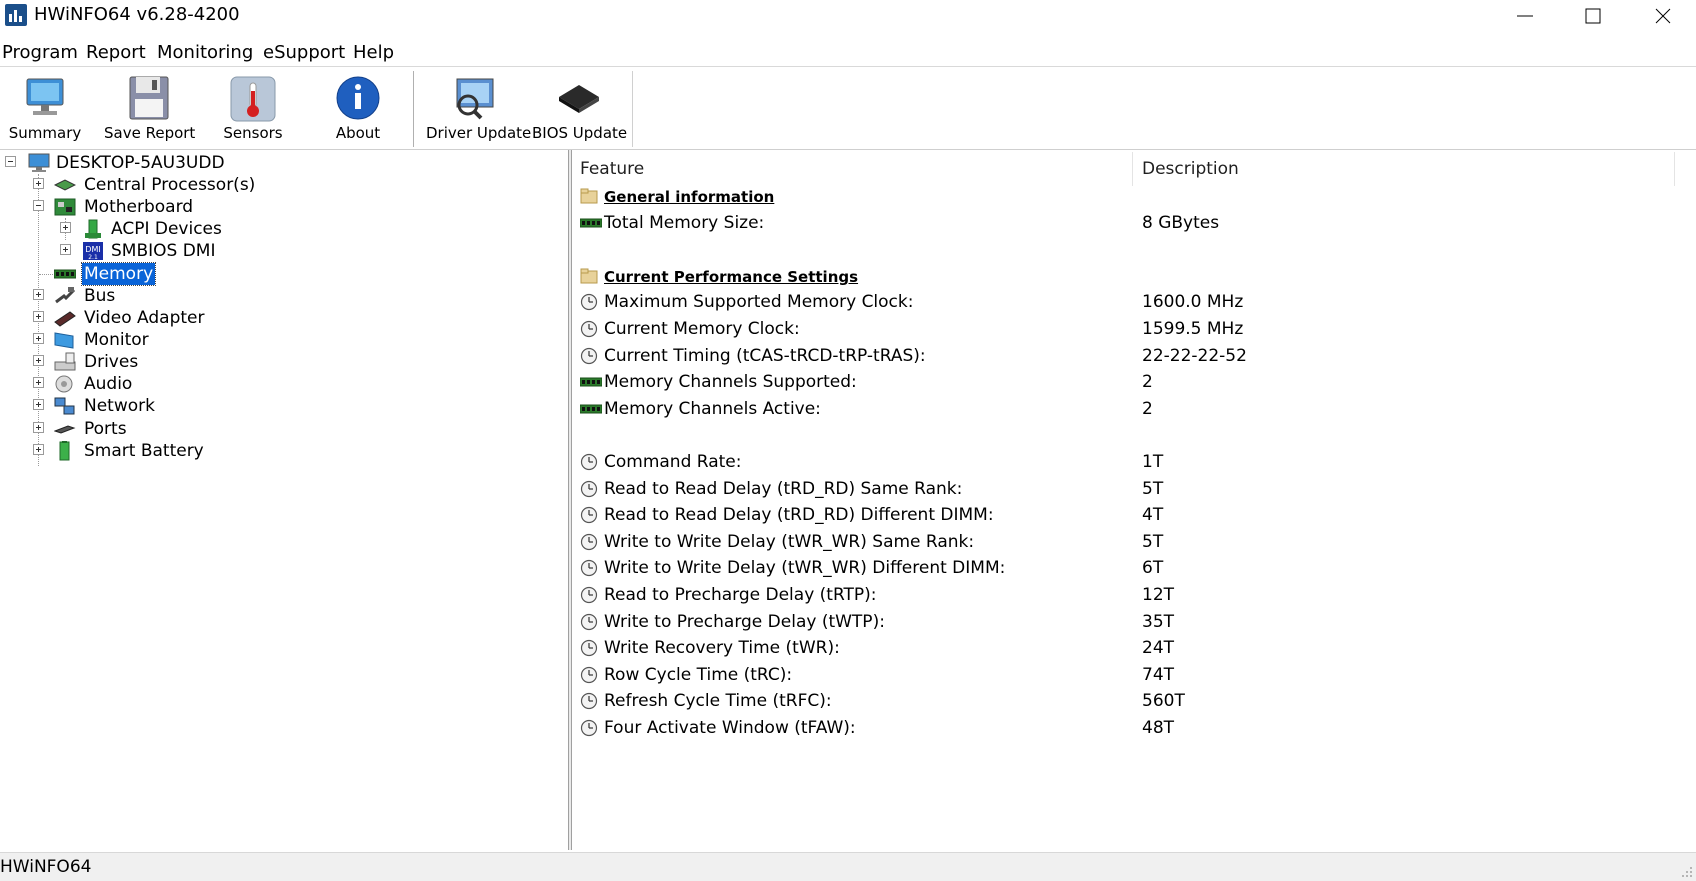 This screenshot has width=1696, height=881. I want to click on about-label: About, so click(358, 133).